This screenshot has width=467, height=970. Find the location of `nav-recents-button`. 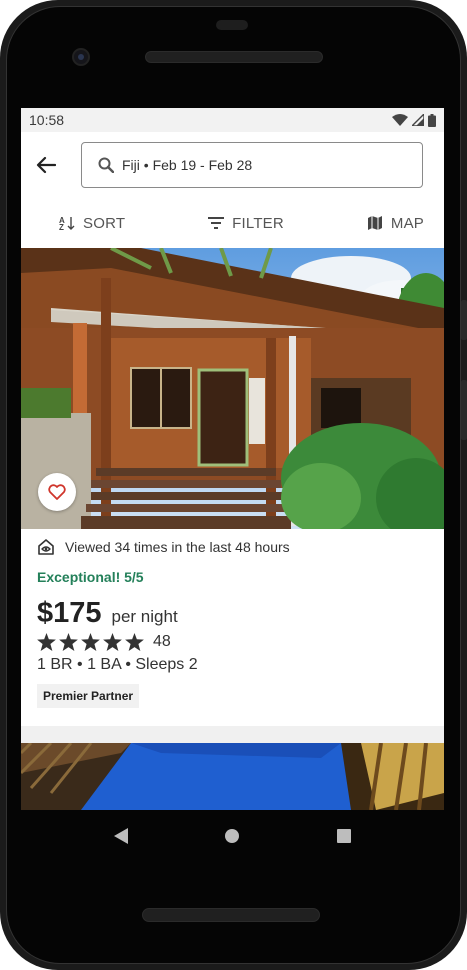

nav-recents-button is located at coordinates (344, 836).